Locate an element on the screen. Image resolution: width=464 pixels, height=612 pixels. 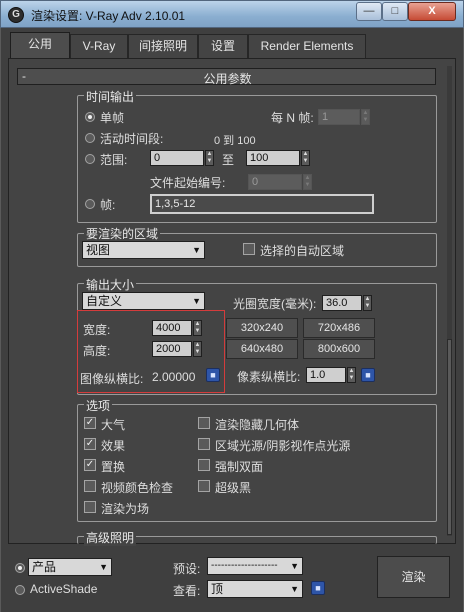
area-lights-label: 区域光源/阴影视作点光源 is located at coordinates (283, 446).